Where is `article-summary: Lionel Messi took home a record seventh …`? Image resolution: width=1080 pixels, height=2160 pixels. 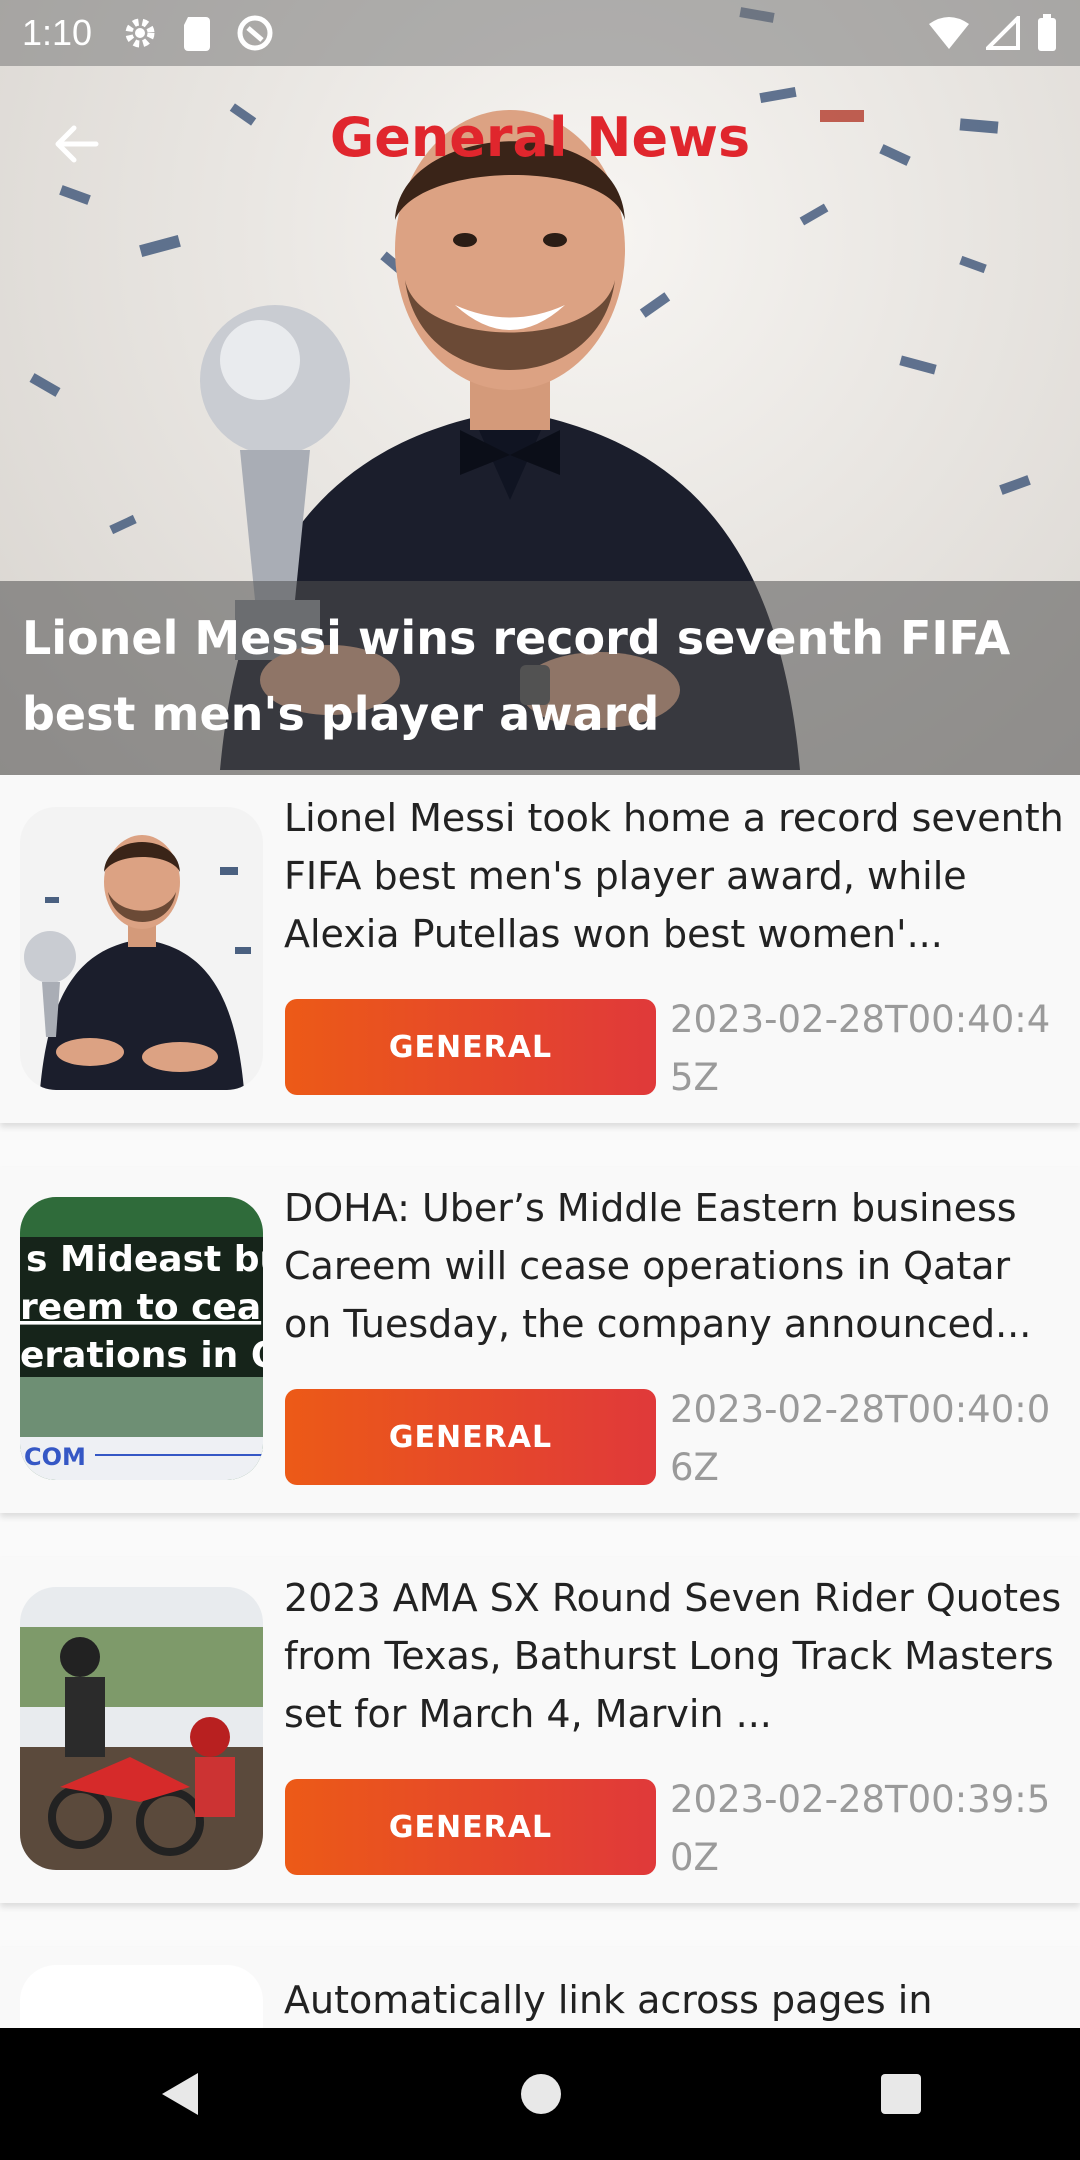
article-summary: Lionel Messi took home a record seventh … is located at coordinates (674, 876).